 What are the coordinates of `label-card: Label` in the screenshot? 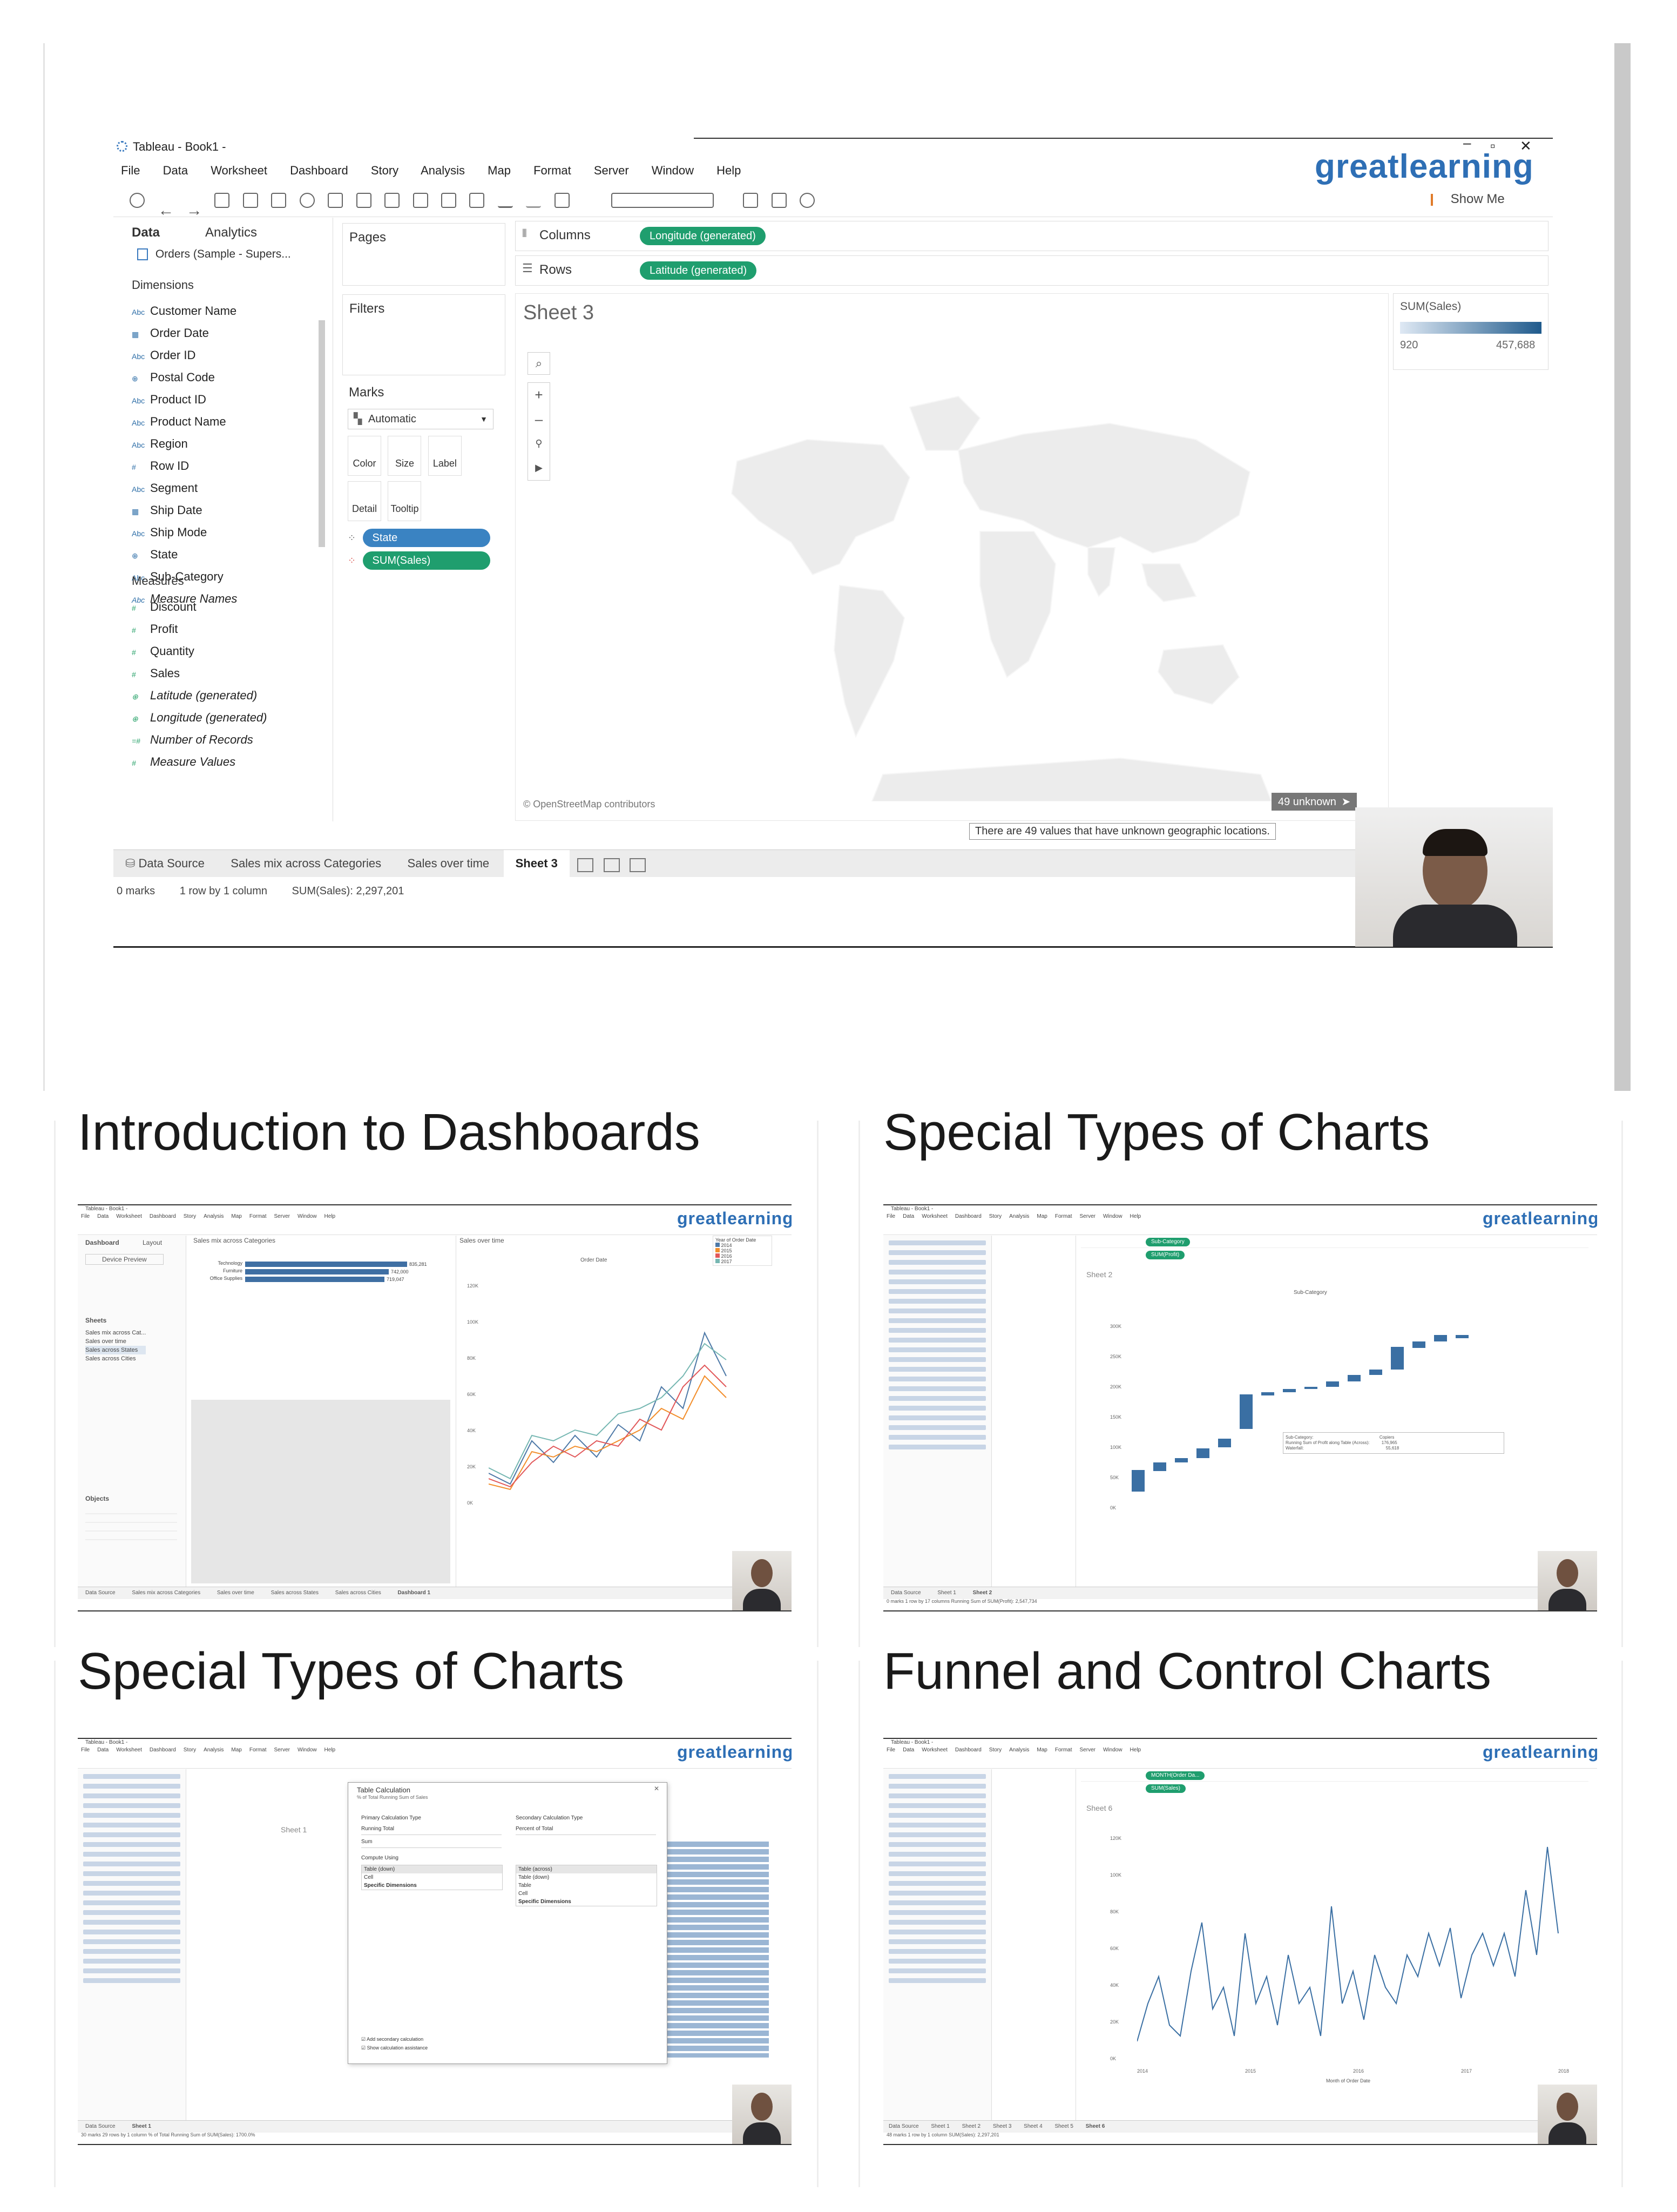 It's located at (445, 456).